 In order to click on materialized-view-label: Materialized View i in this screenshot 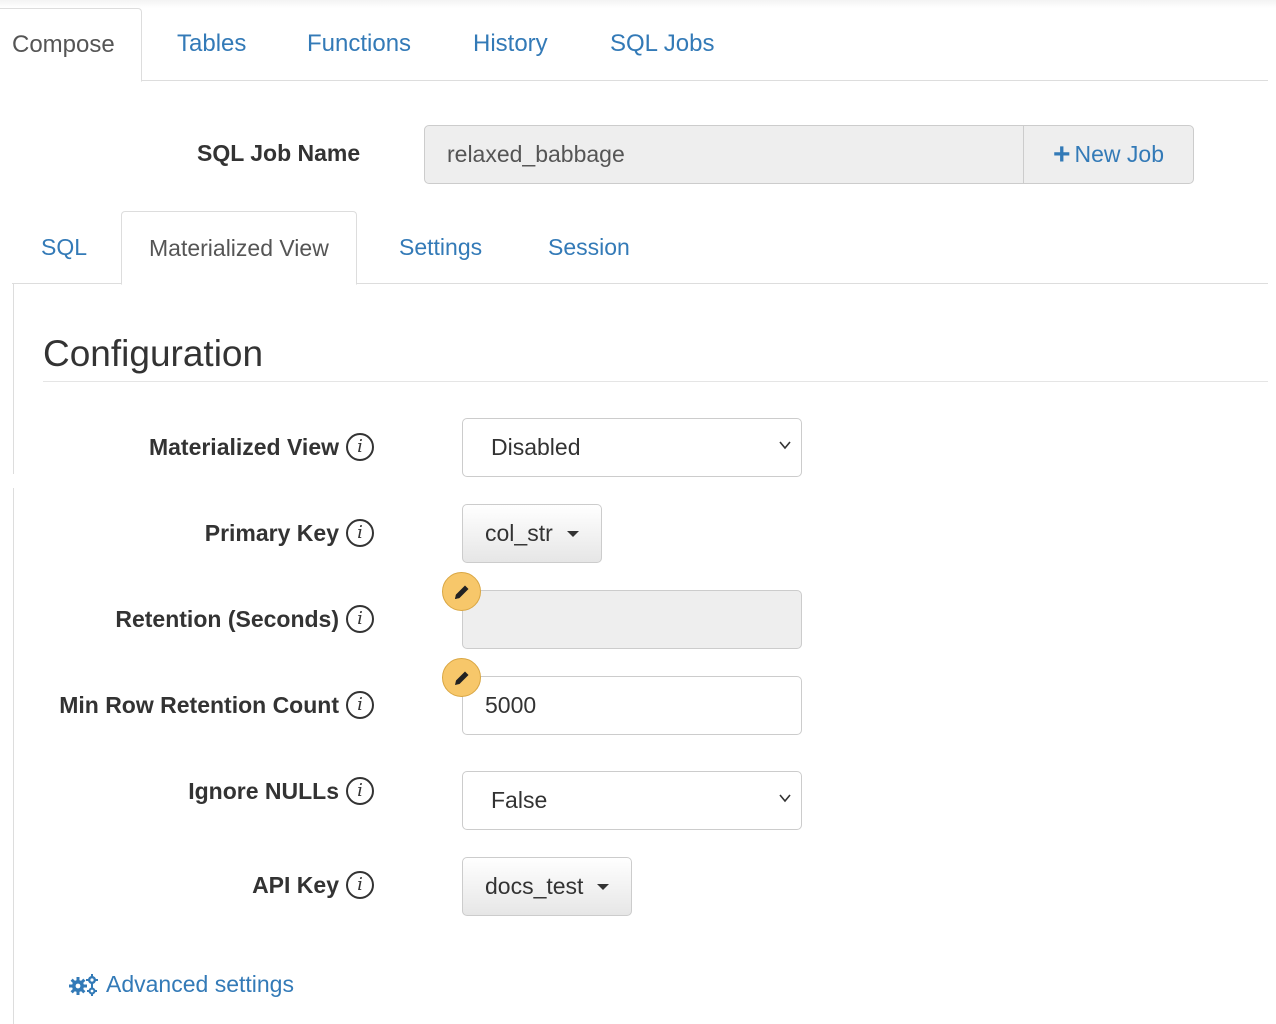, I will do `click(261, 447)`.